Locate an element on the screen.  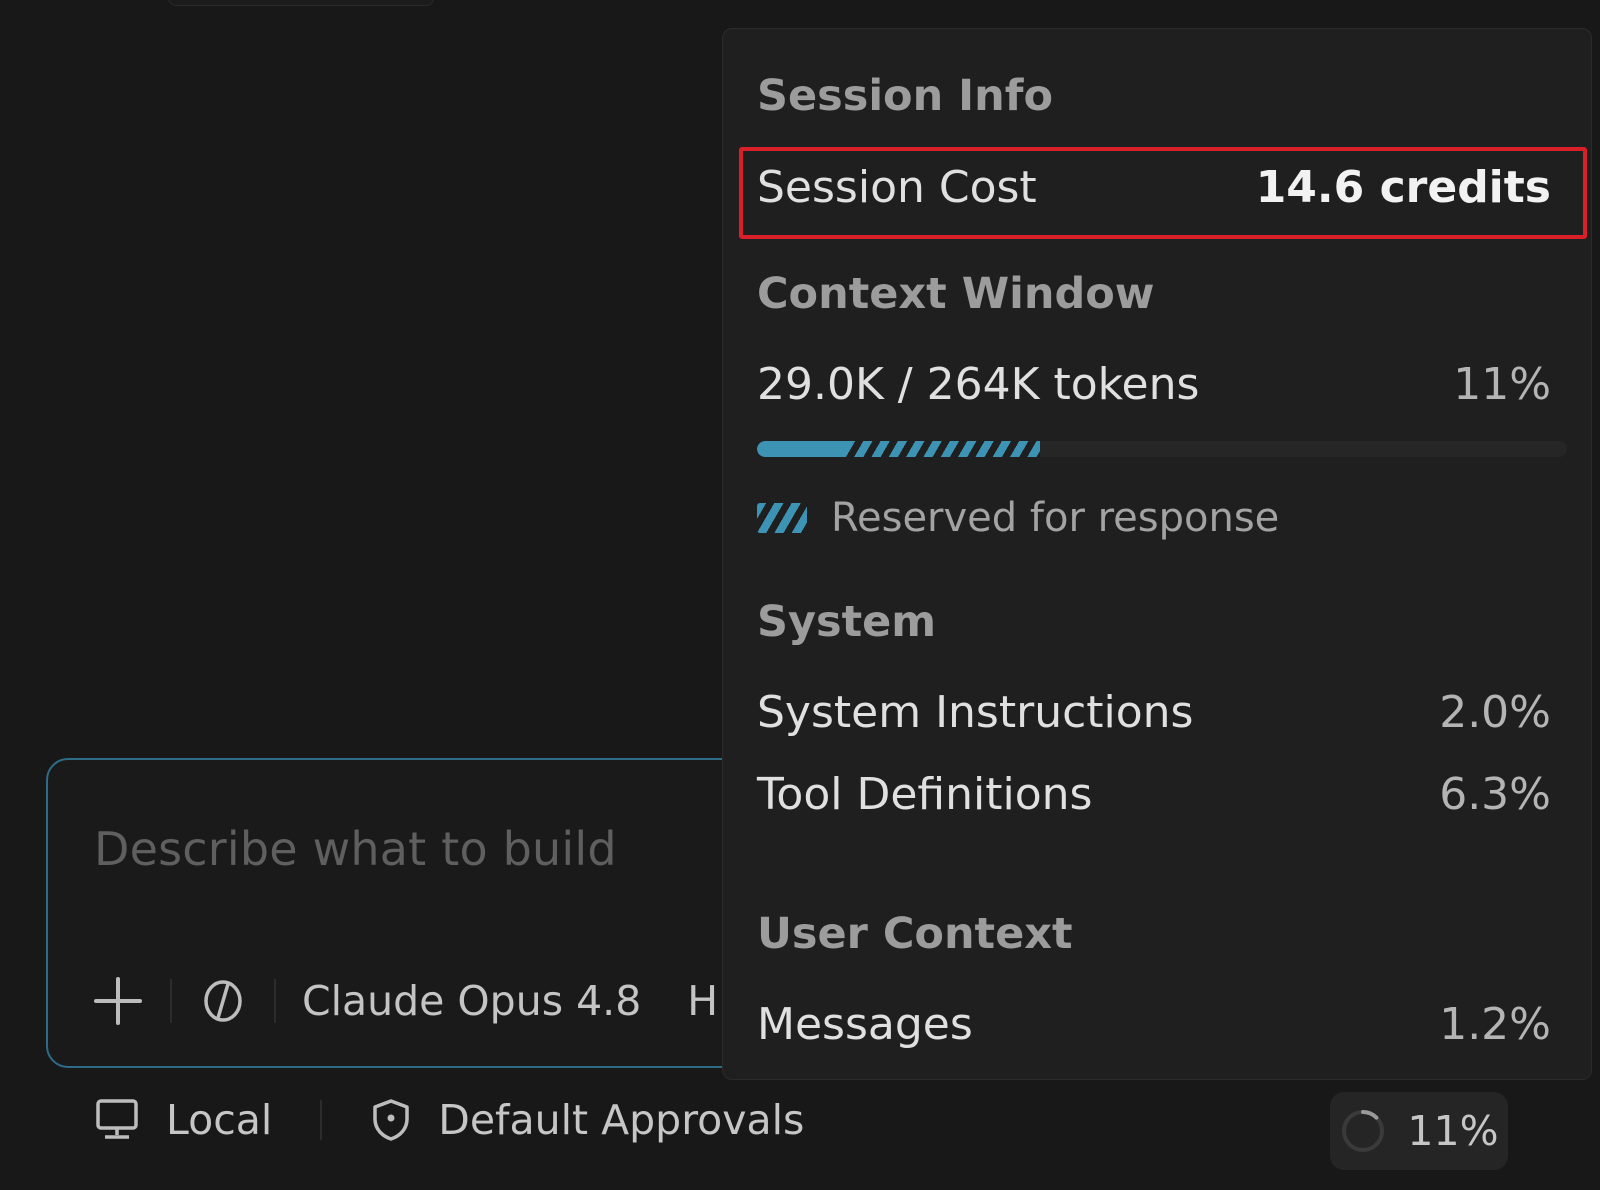
environment-selector: Local is located at coordinates (183, 1120).